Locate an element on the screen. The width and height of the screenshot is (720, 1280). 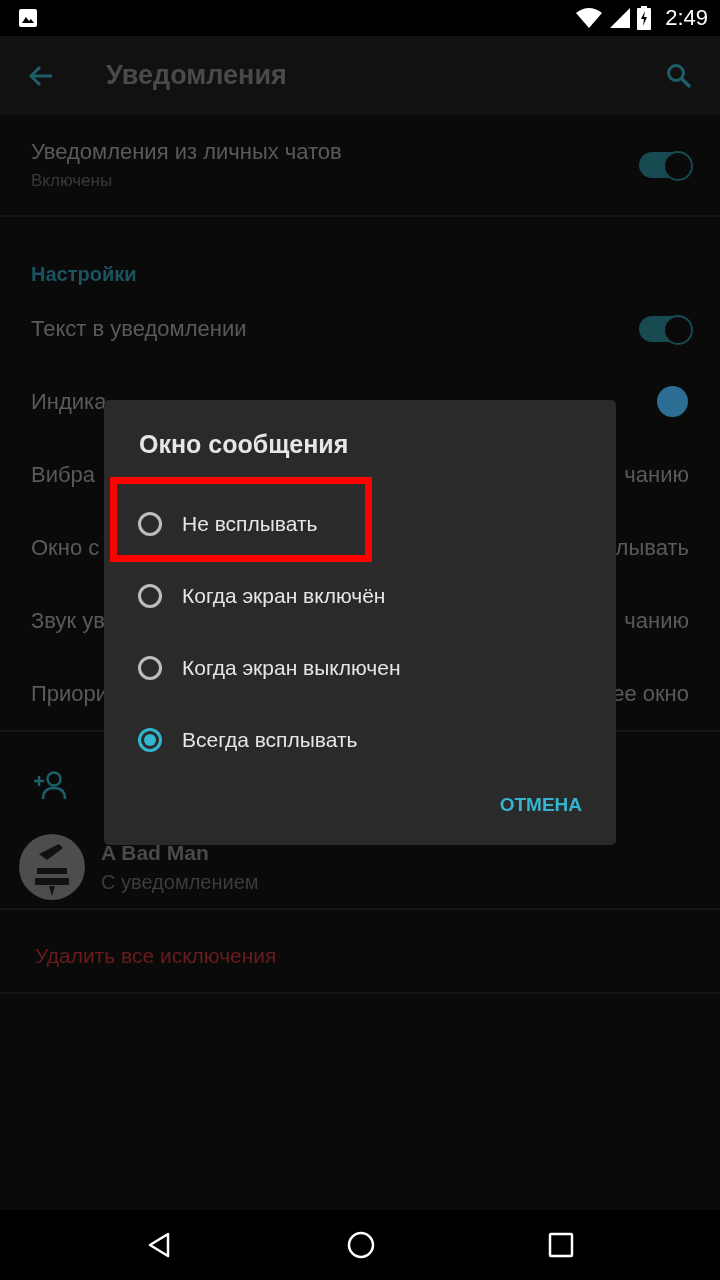
radio-option: Когда экран выключен is located at coordinates (360, 668).